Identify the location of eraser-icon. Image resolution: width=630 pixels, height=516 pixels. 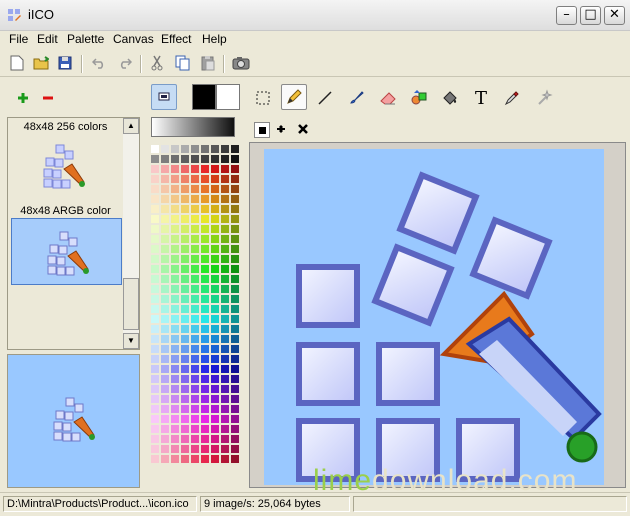
(388, 98).